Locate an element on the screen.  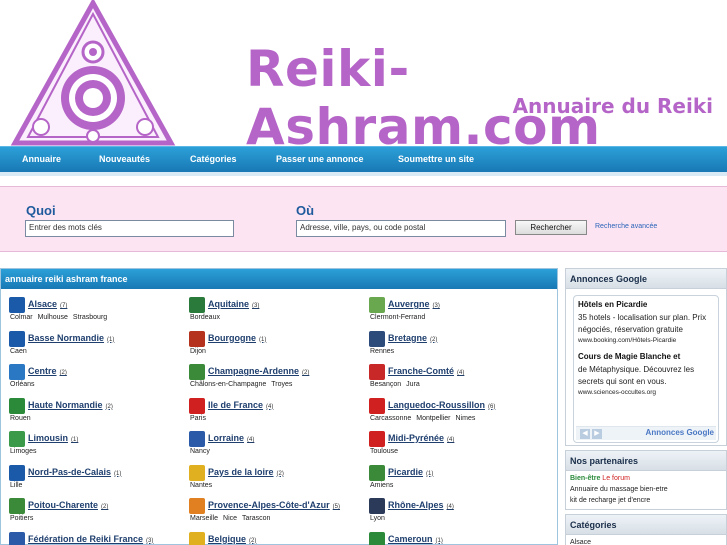
city-link: Amiens is located at coordinates (381, 485).